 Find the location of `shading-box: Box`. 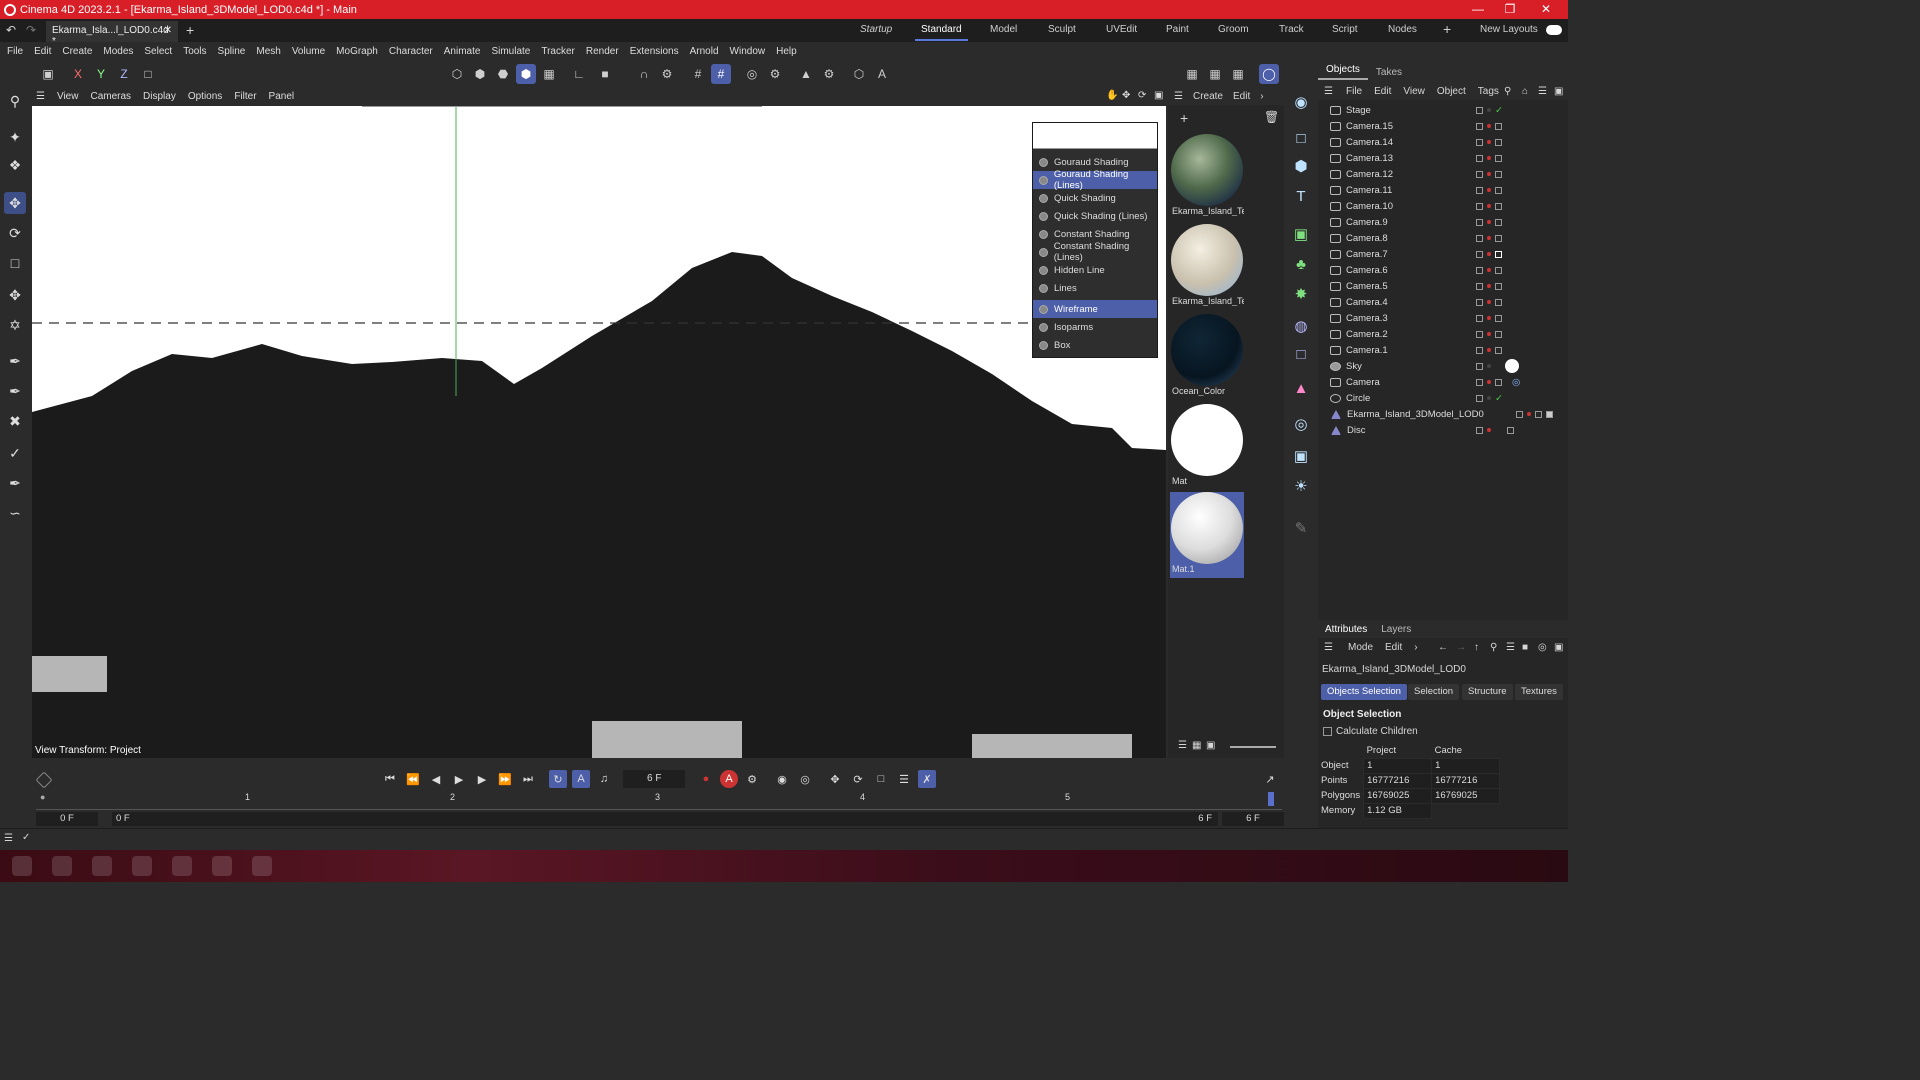

shading-box: Box is located at coordinates (1095, 345).